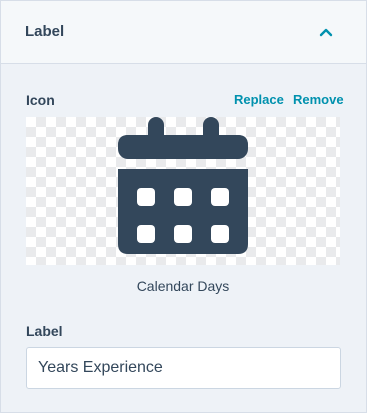 The width and height of the screenshot is (367, 413). I want to click on replace-link: Replace, so click(259, 99).